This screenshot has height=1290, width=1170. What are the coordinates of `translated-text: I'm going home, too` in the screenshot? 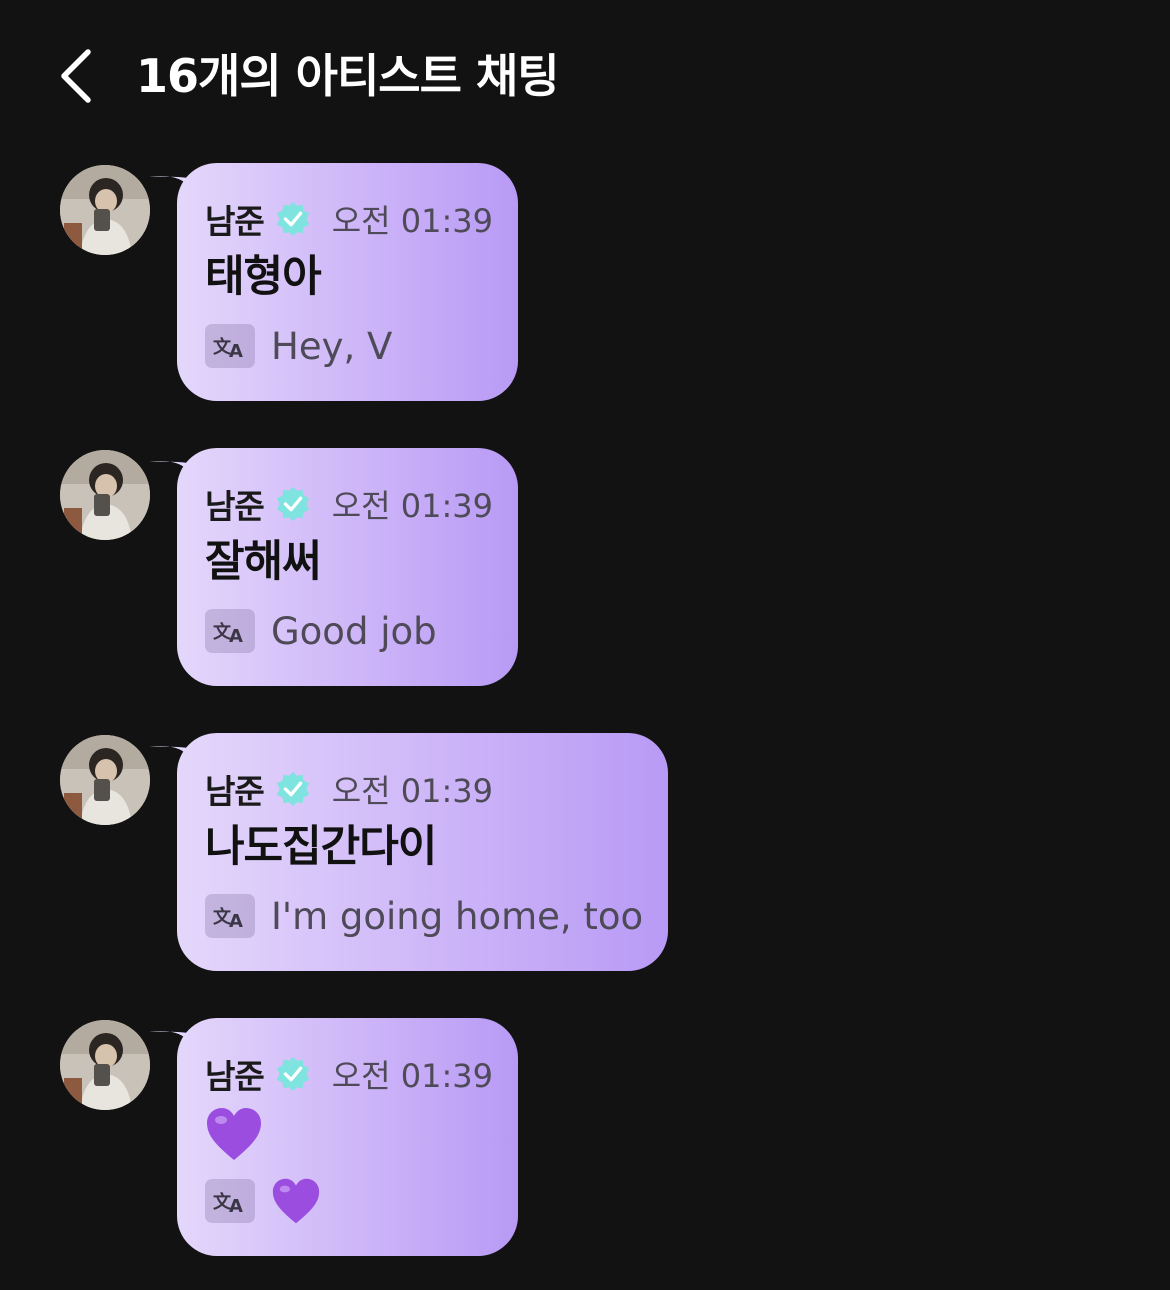 It's located at (457, 916).